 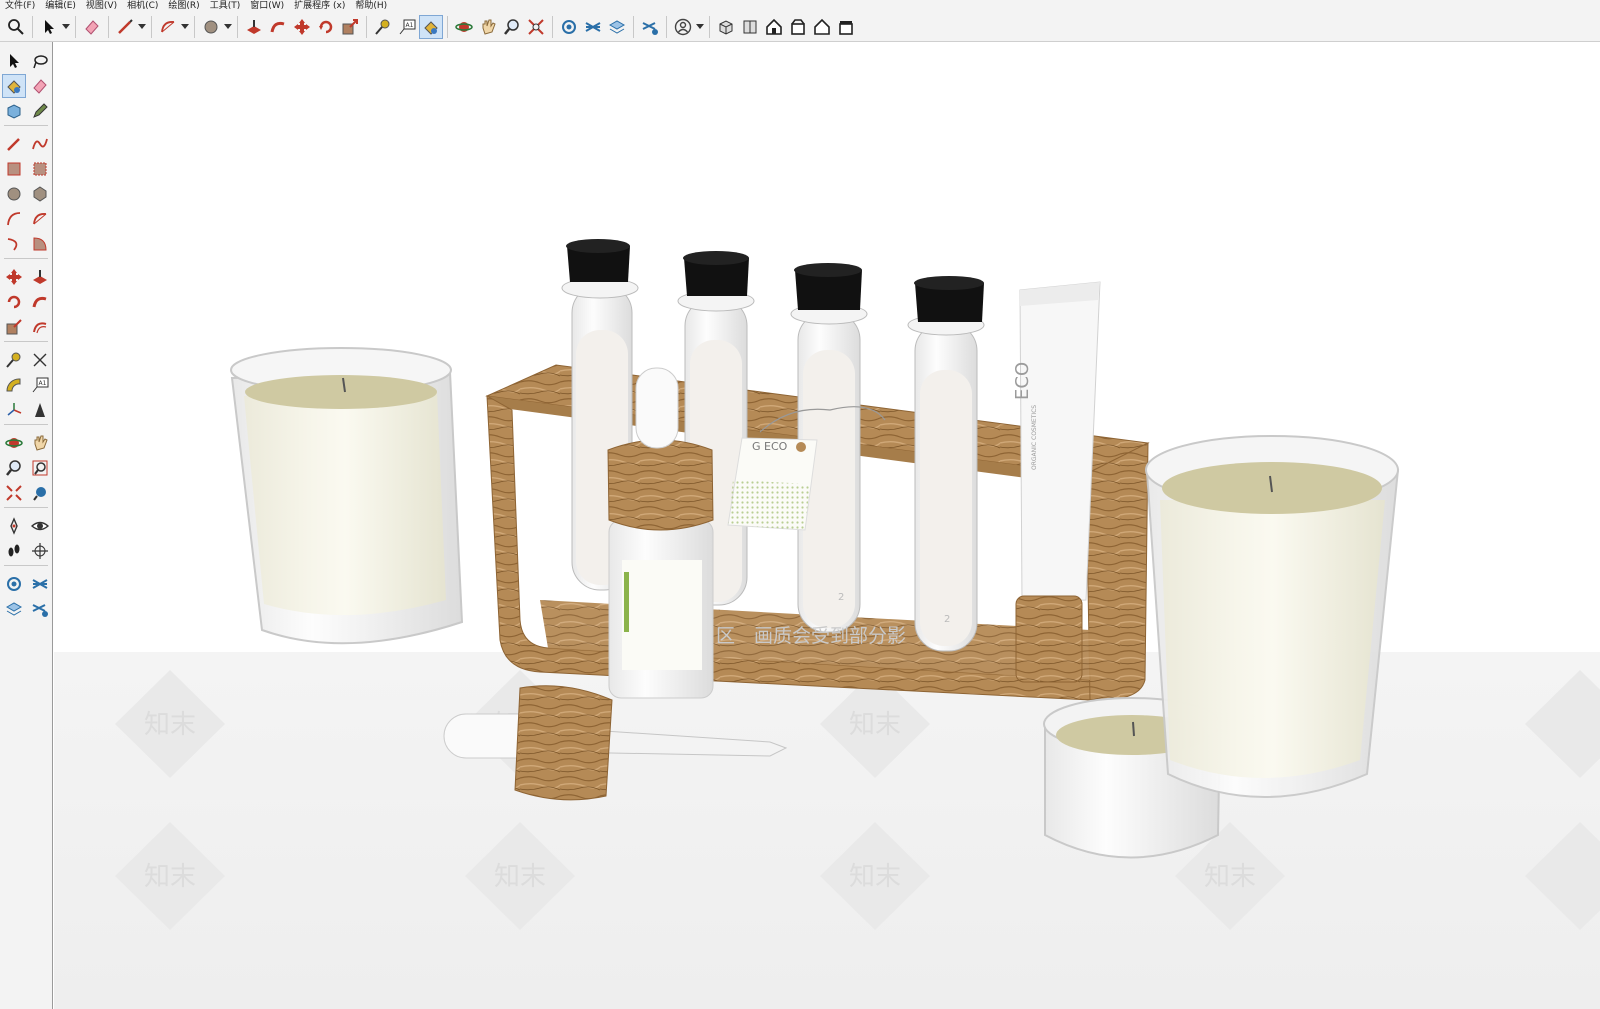 I want to click on three-point-arc-tool, so click(x=14, y=244).